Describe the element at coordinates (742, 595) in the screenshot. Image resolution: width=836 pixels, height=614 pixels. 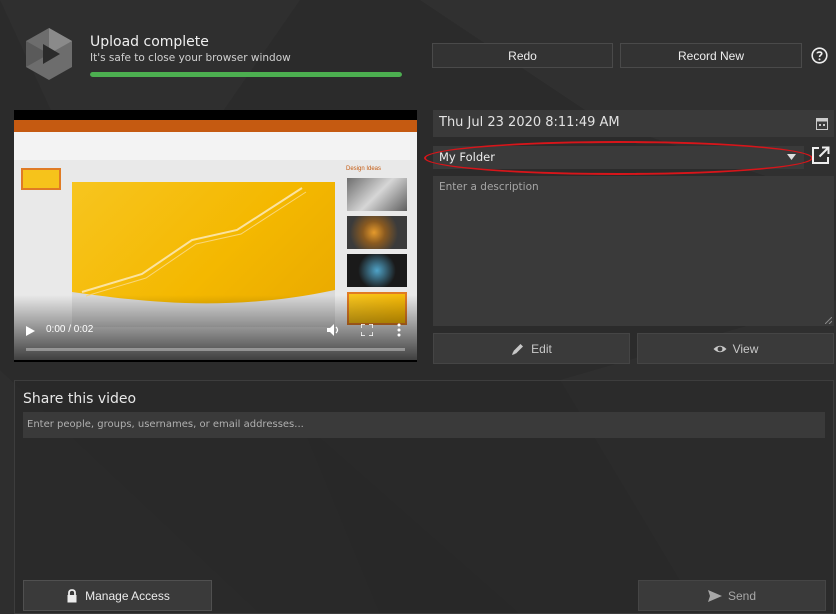
I see `send-button-label: Send` at that location.